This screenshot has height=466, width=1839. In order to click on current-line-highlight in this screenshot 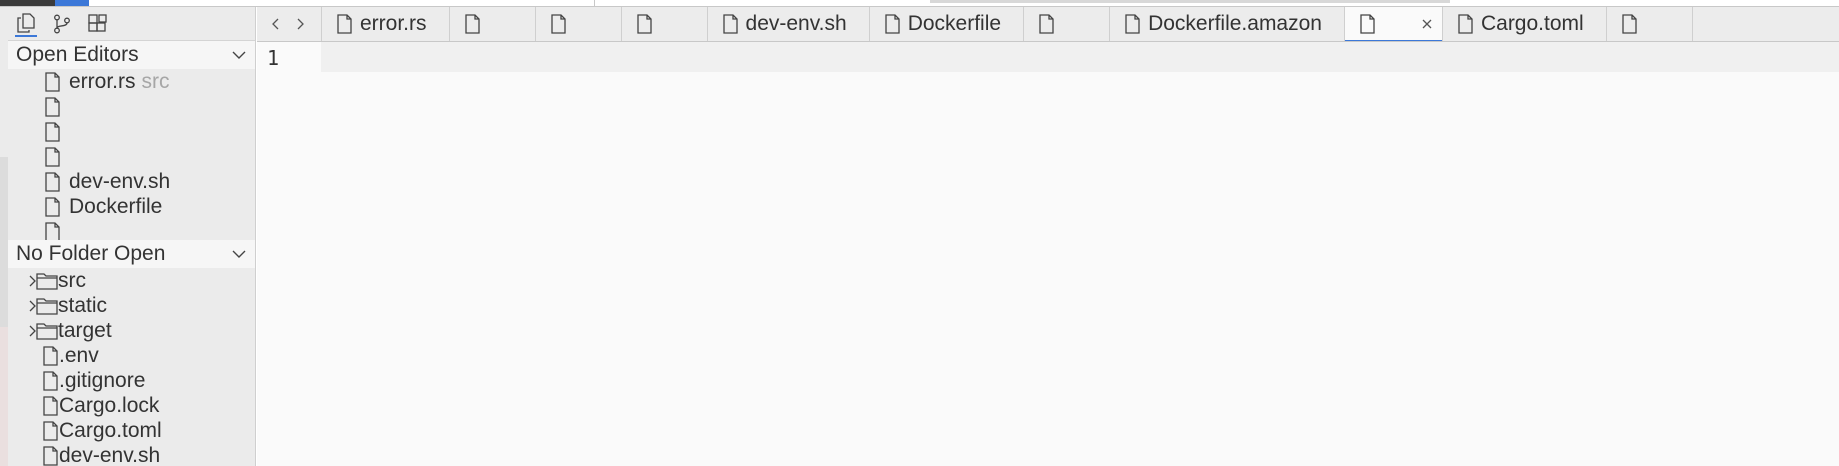, I will do `click(1080, 57)`.